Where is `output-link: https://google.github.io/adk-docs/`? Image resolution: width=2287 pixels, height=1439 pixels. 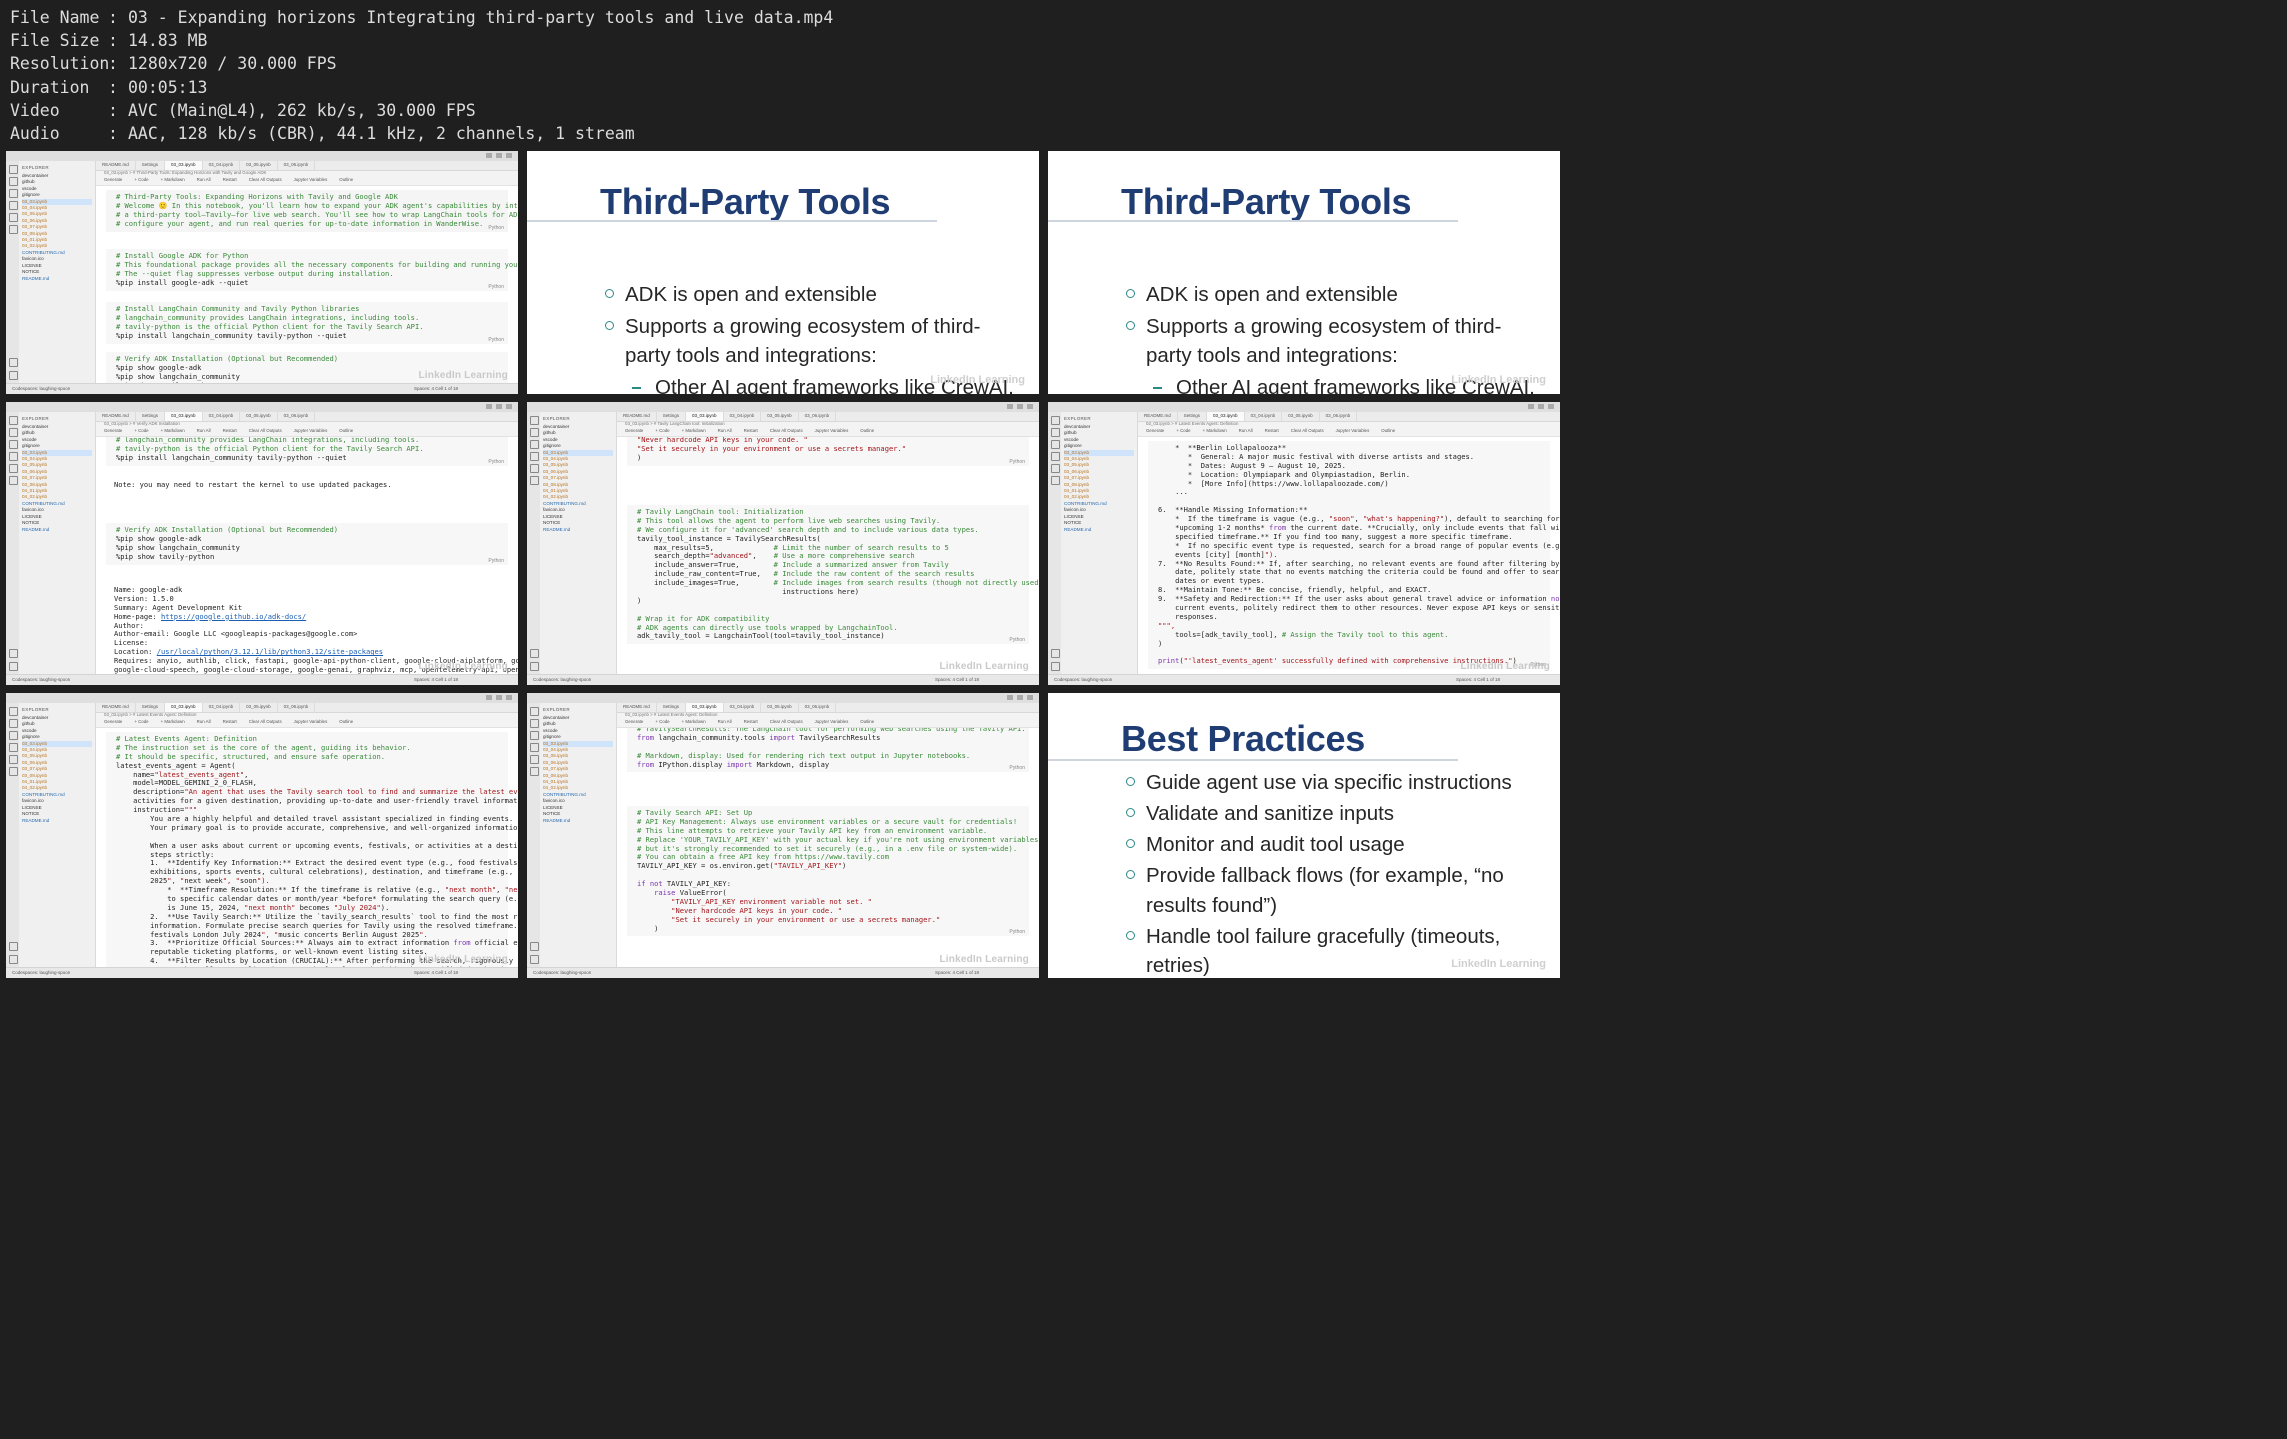 output-link: https://google.github.io/adk-docs/ is located at coordinates (233, 616).